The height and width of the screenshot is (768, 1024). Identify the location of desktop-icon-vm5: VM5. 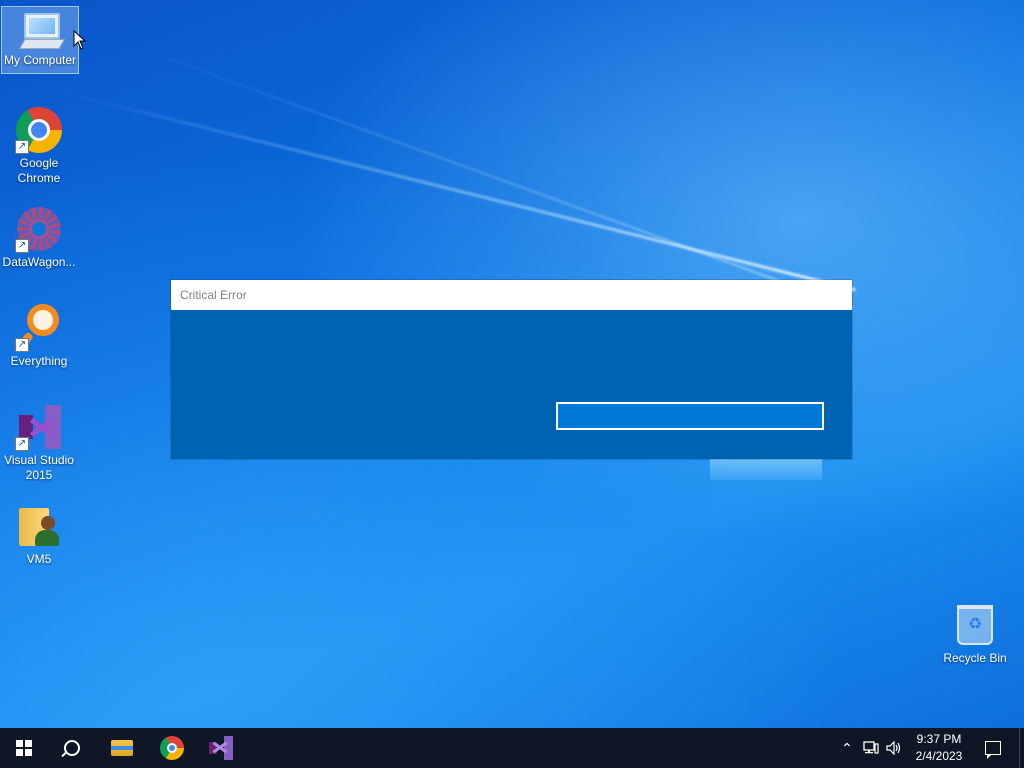
(39, 534).